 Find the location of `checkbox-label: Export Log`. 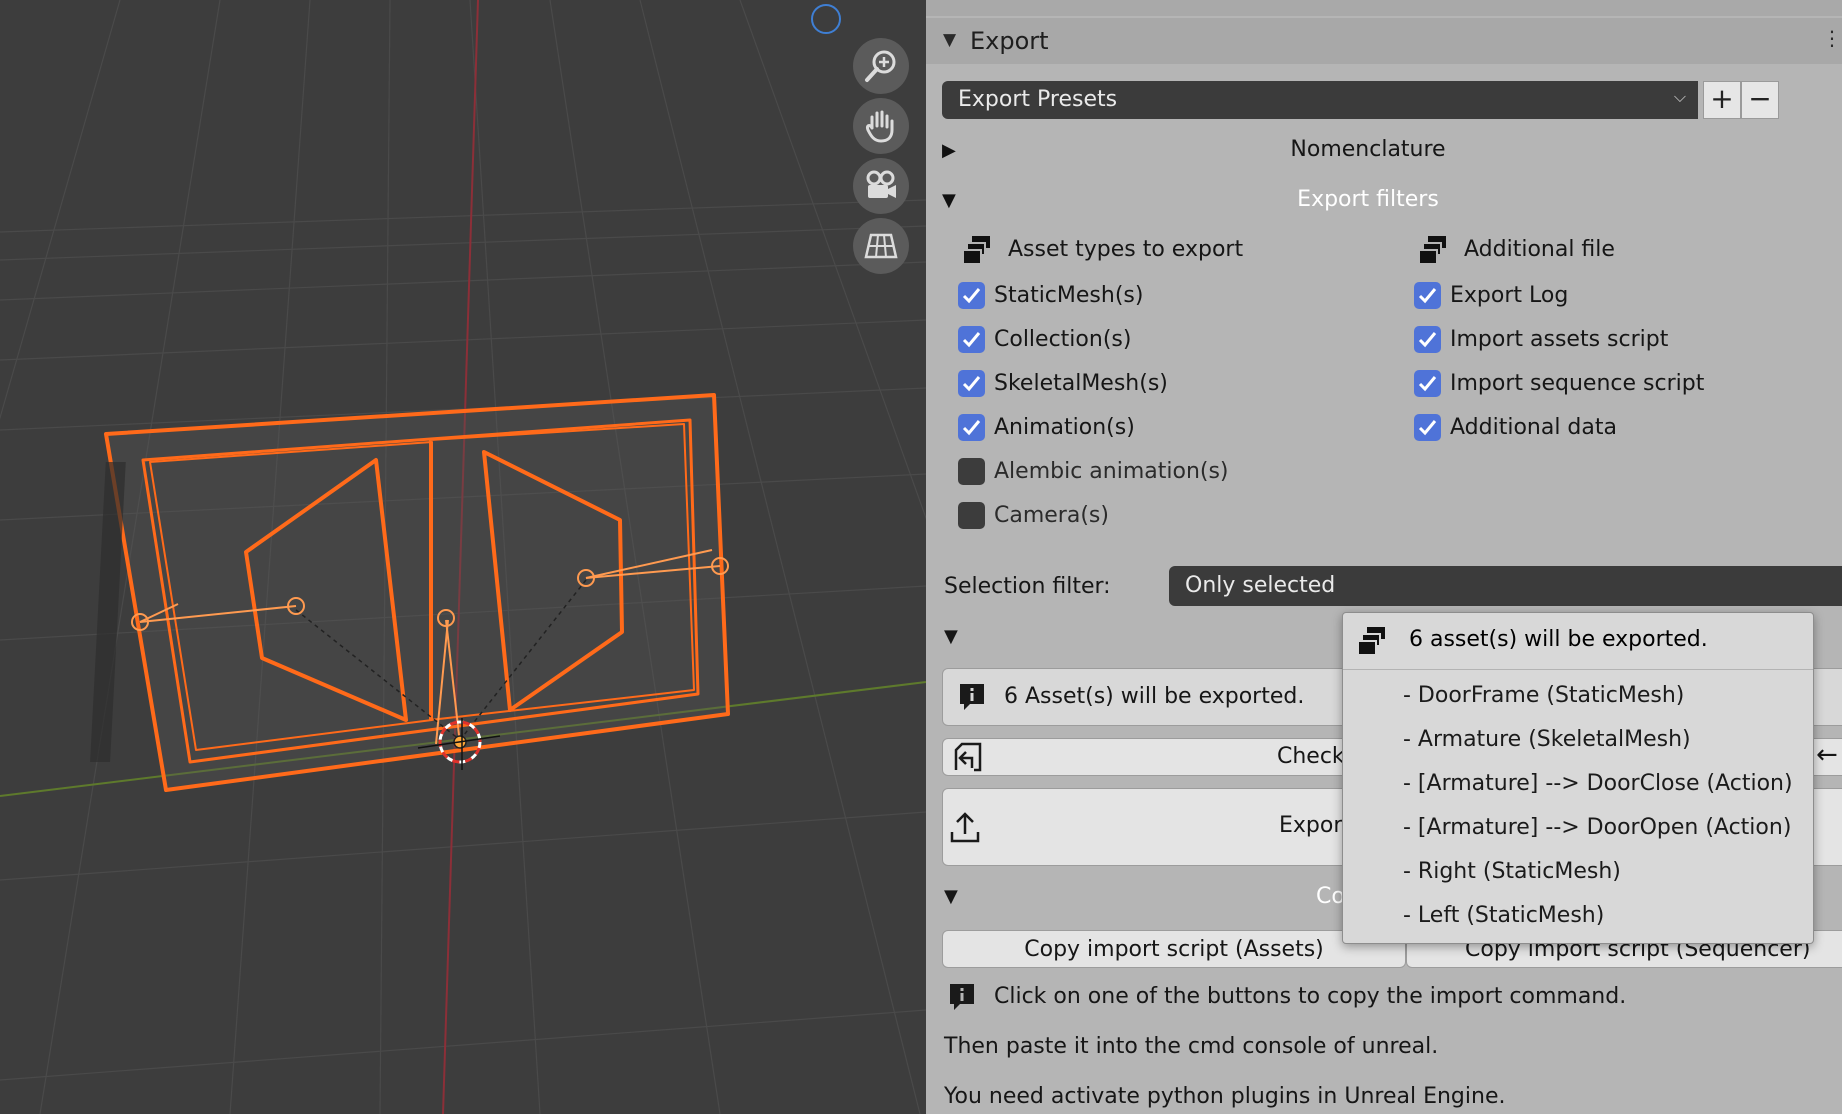

checkbox-label: Export Log is located at coordinates (1509, 295).